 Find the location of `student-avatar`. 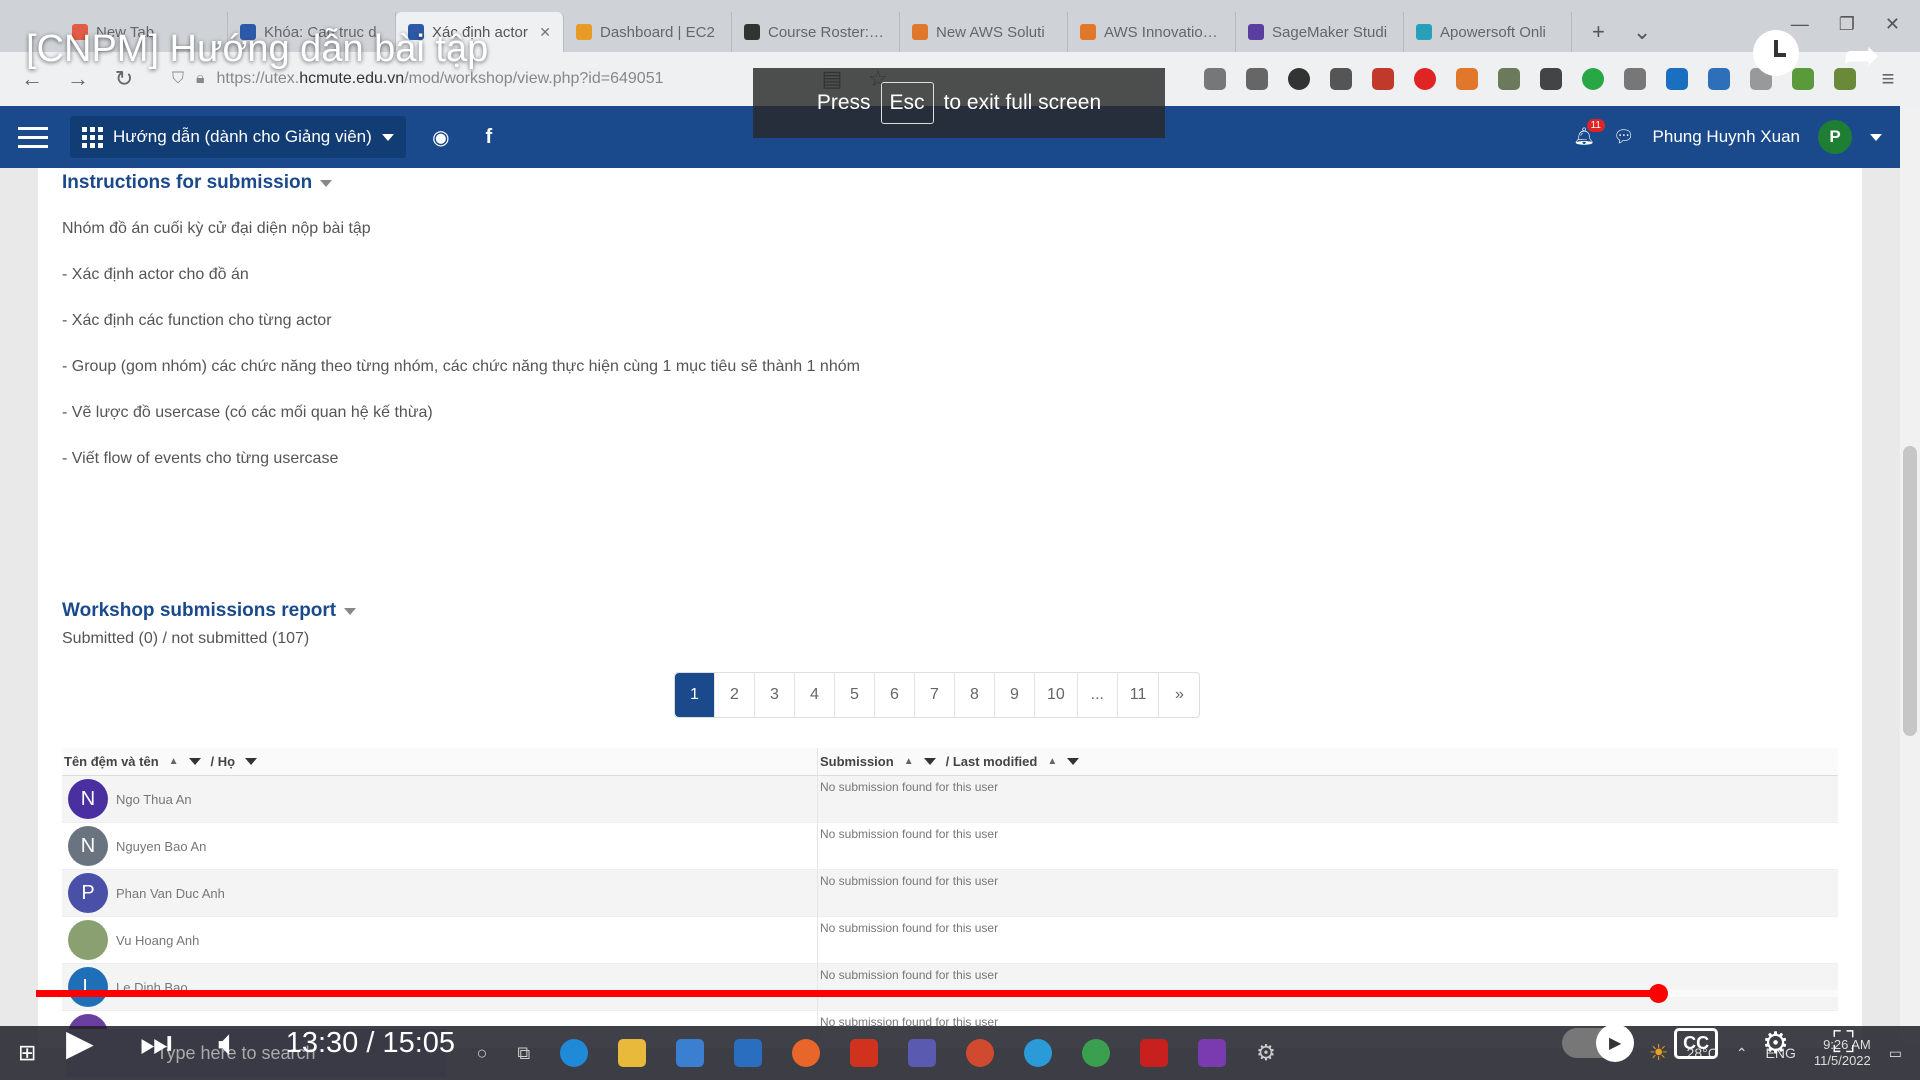

student-avatar is located at coordinates (88, 940).